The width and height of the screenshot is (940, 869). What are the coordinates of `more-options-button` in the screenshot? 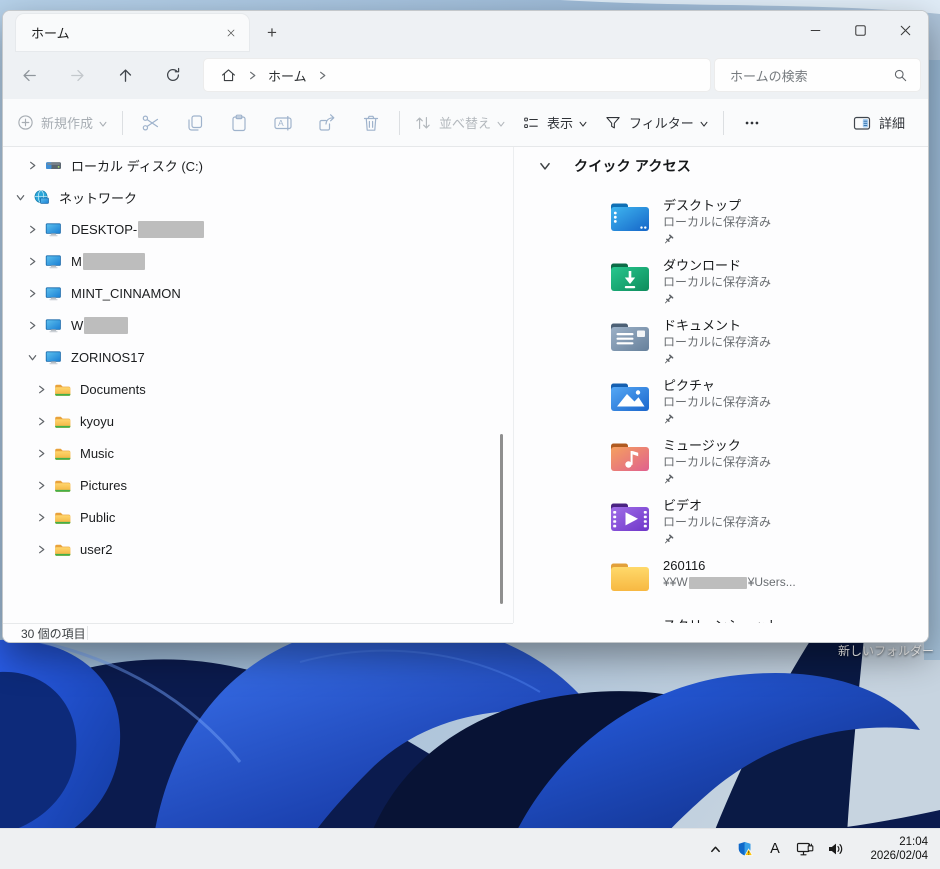 It's located at (752, 123).